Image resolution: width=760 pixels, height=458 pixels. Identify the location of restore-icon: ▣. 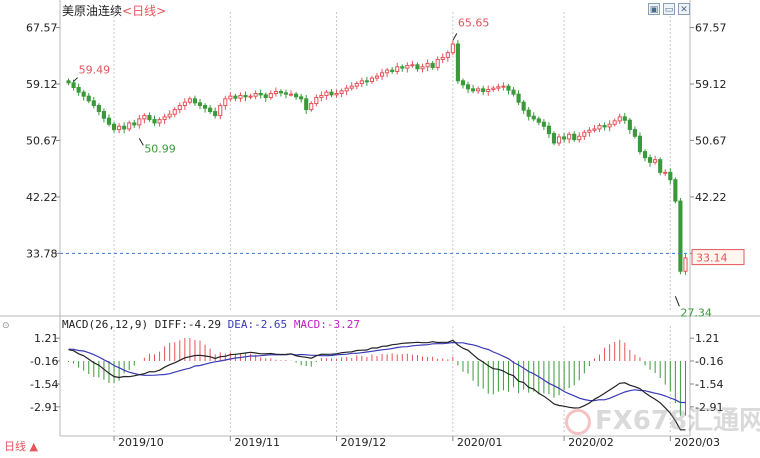
(654, 9).